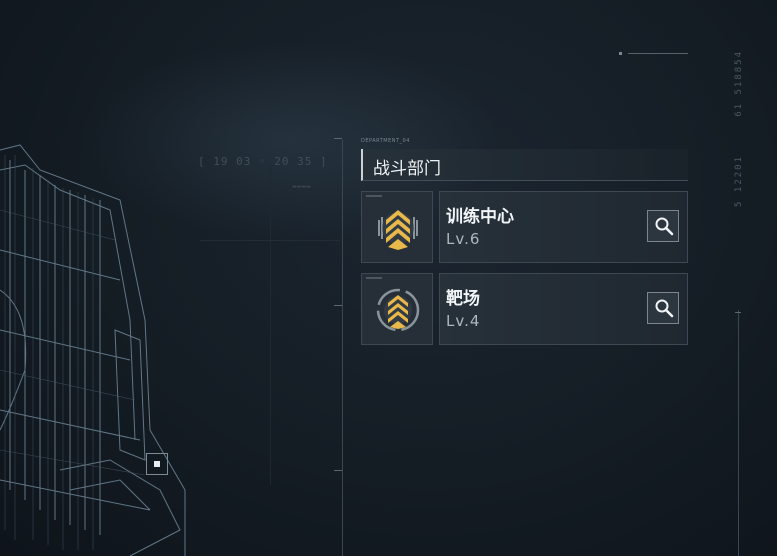 This screenshot has height=556, width=777. What do you see at coordinates (739, 83) in the screenshot?
I see `vertical-code-top: 61 518854` at bounding box center [739, 83].